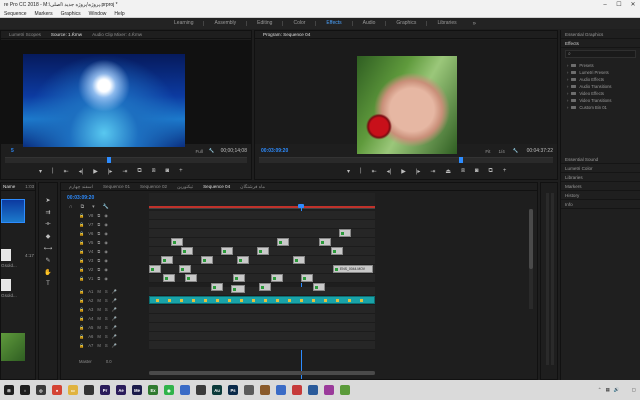  I want to click on video-clip-ens-0044: ENS_0044.MOV, so click(353, 269).